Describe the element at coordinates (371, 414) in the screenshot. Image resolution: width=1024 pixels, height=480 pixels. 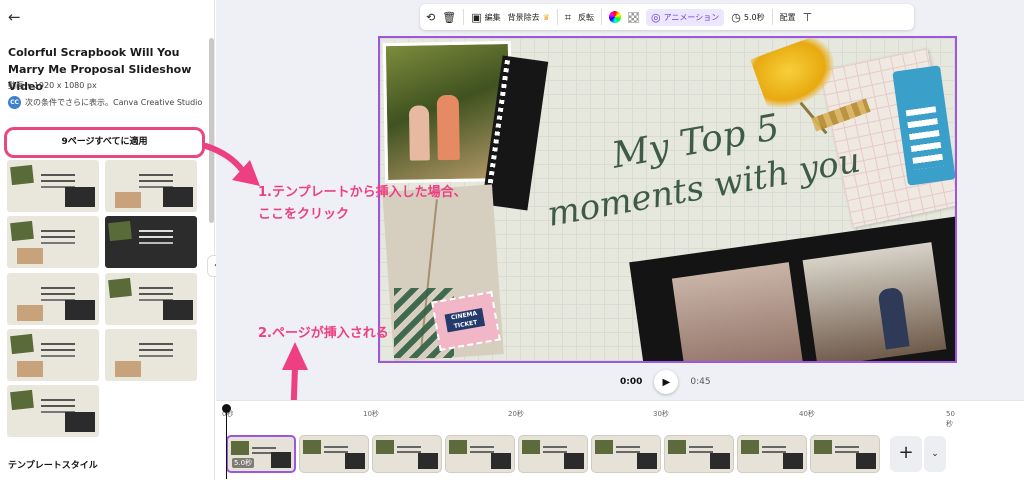
I see `tick-label: 10秒` at that location.